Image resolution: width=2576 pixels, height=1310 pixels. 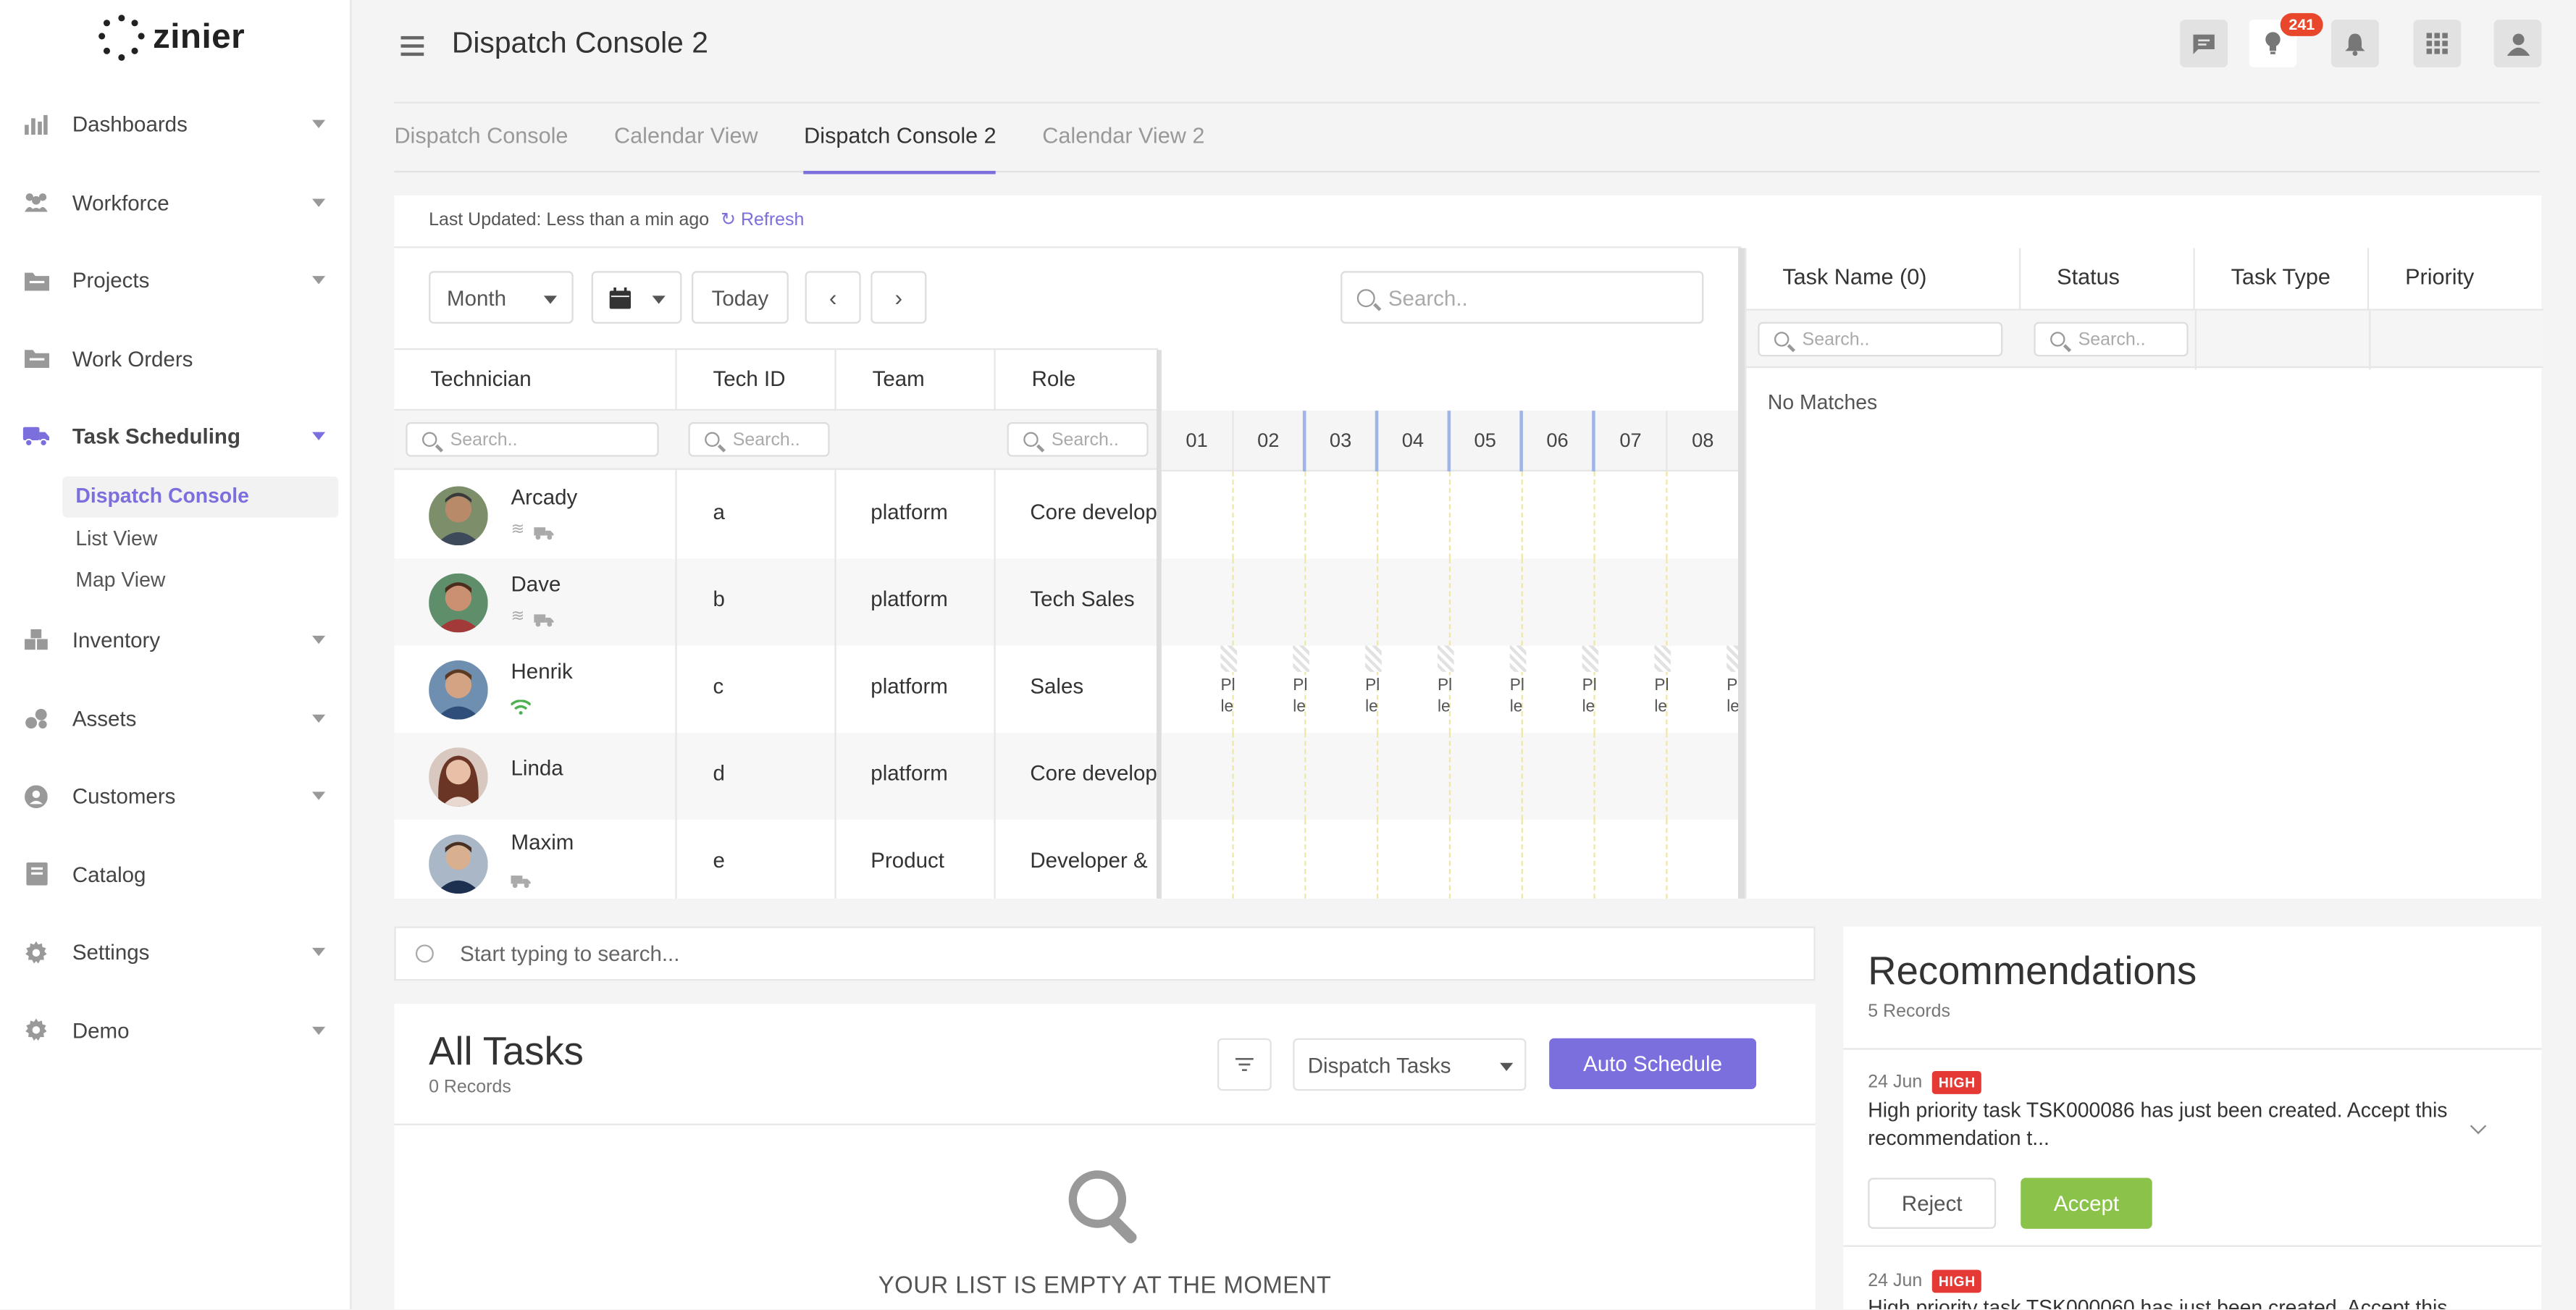 What do you see at coordinates (1244, 1064) in the screenshot?
I see `filter-button` at bounding box center [1244, 1064].